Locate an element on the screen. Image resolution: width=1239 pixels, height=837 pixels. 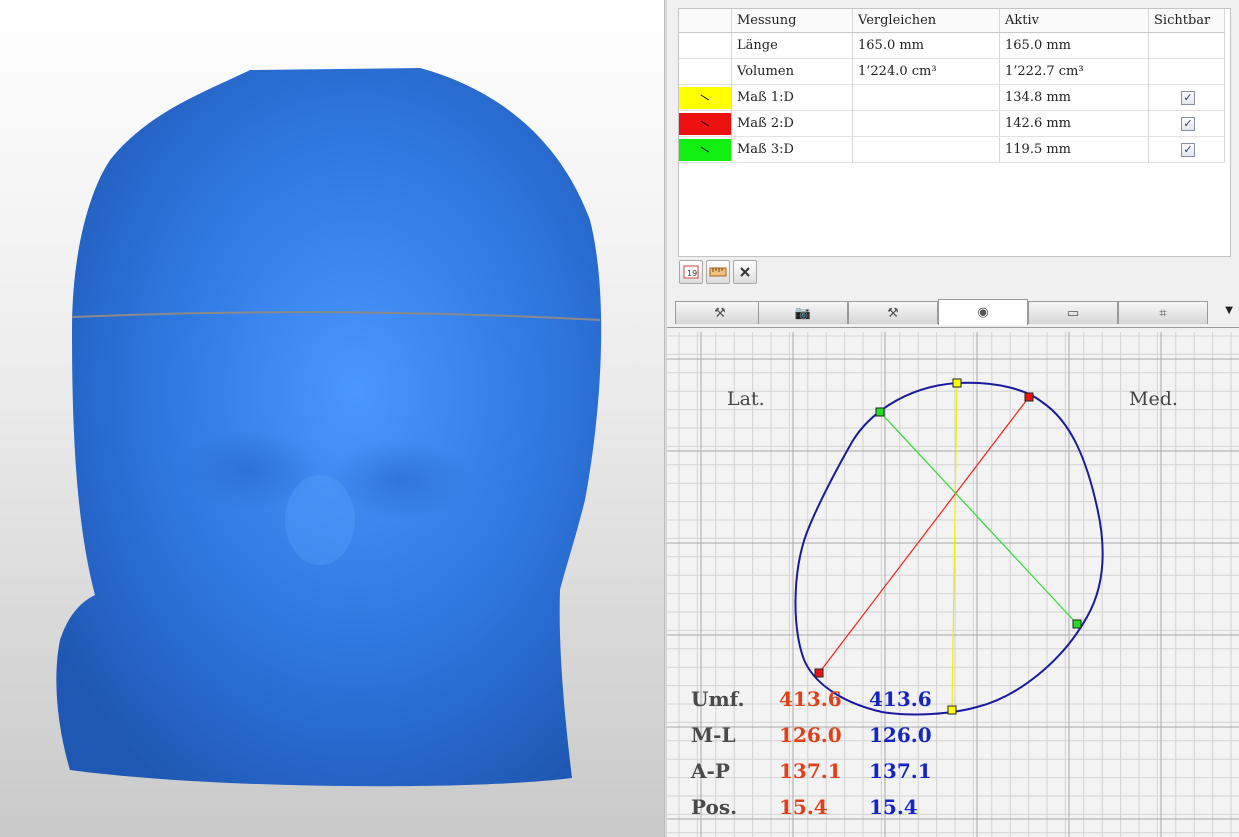
measurement-label: A-P is located at coordinates (710, 771).